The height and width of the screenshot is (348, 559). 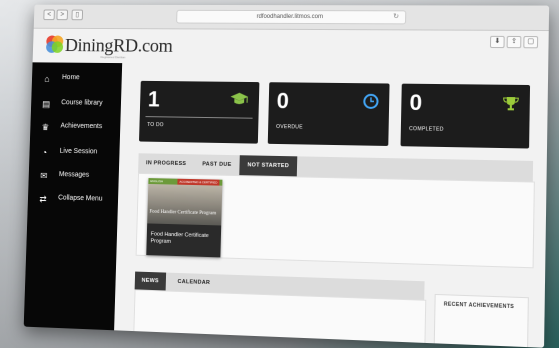 I want to click on tab-label: NOT STARTED, so click(x=268, y=166).